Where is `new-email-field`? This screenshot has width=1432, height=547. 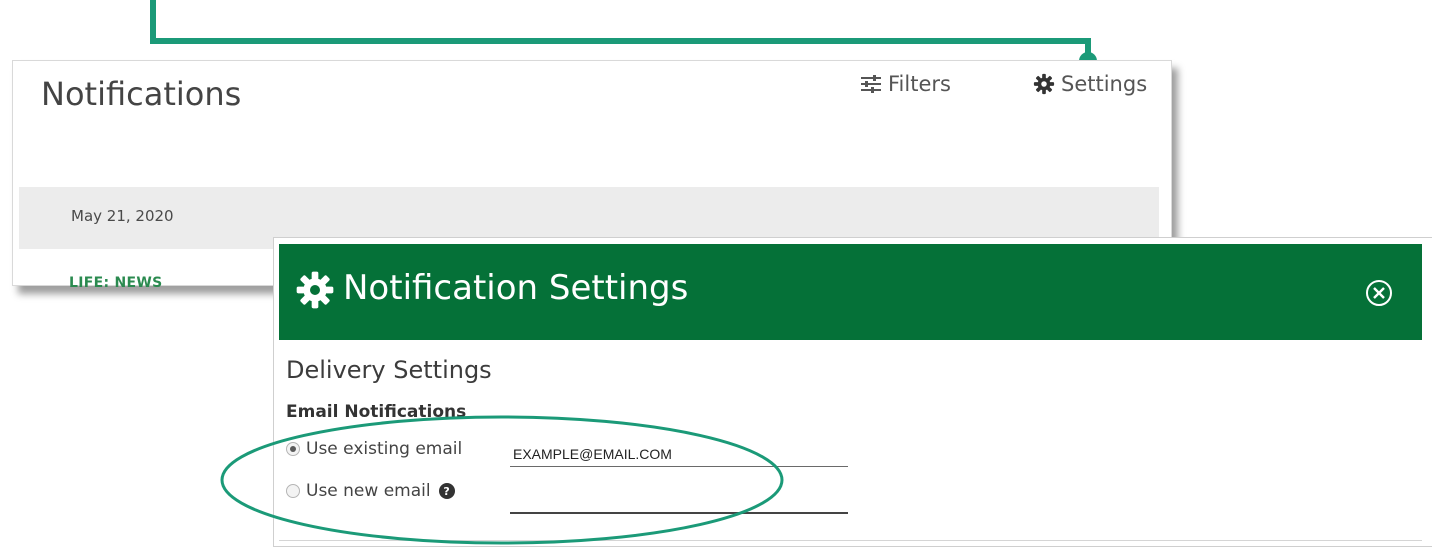
new-email-field is located at coordinates (679, 501).